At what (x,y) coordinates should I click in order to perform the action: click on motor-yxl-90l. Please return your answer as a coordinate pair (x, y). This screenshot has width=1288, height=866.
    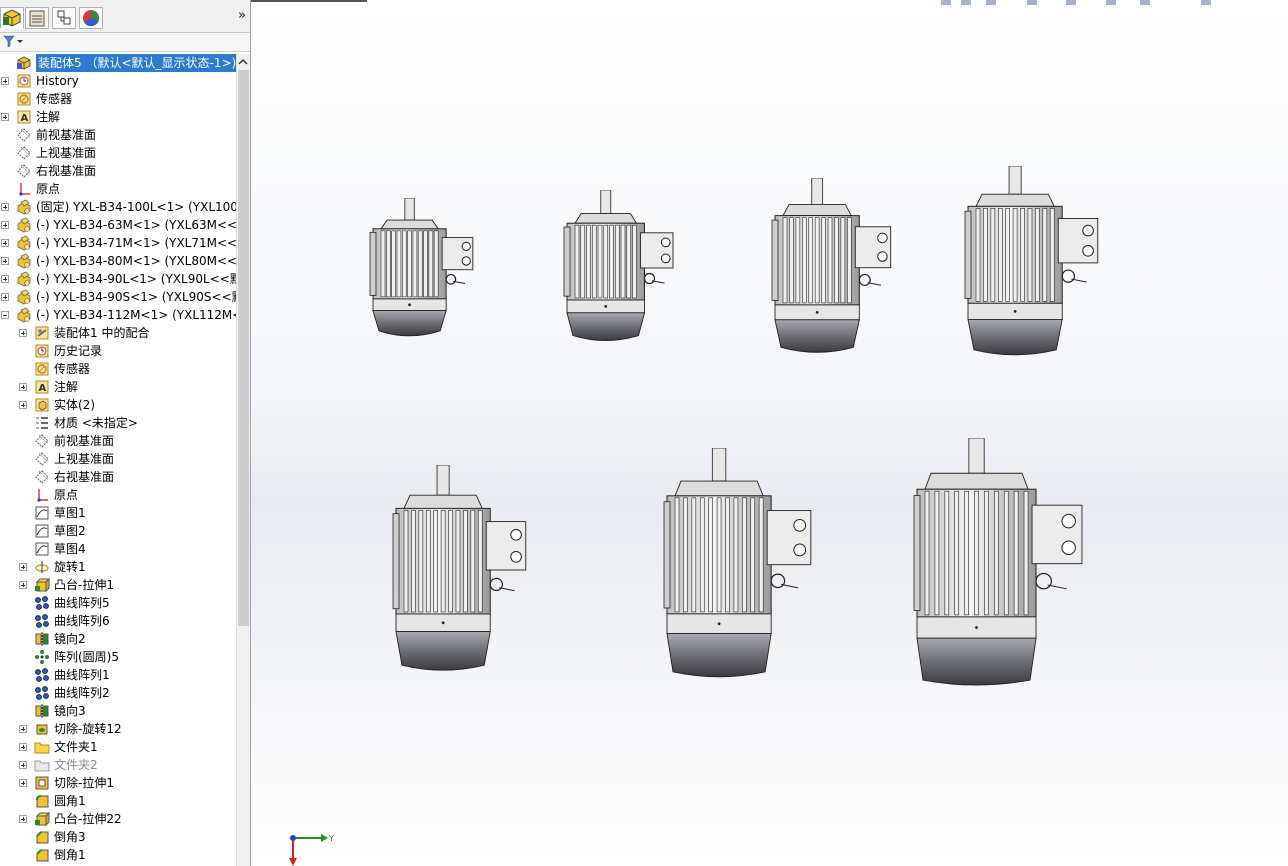
    Looking at the image, I should click on (468, 574).